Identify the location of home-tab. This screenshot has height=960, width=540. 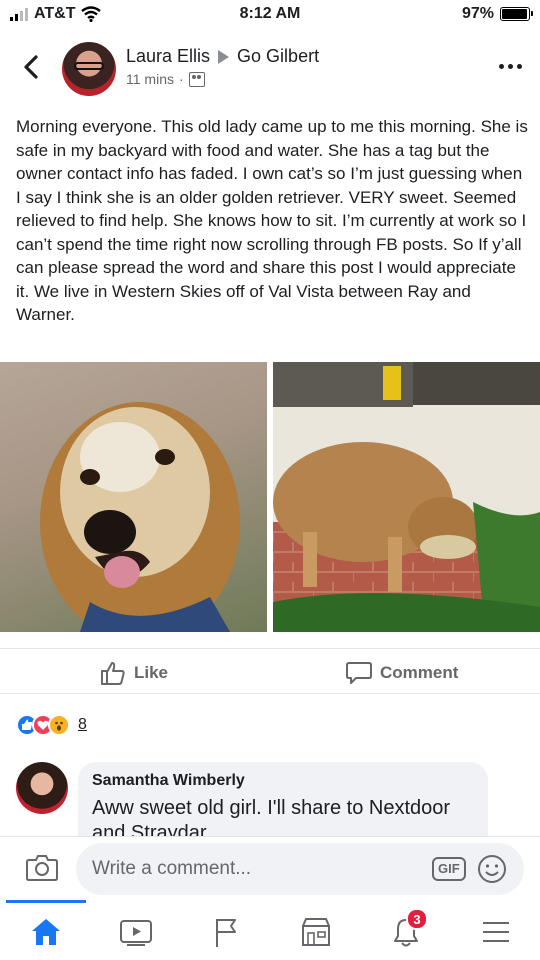
(46, 926).